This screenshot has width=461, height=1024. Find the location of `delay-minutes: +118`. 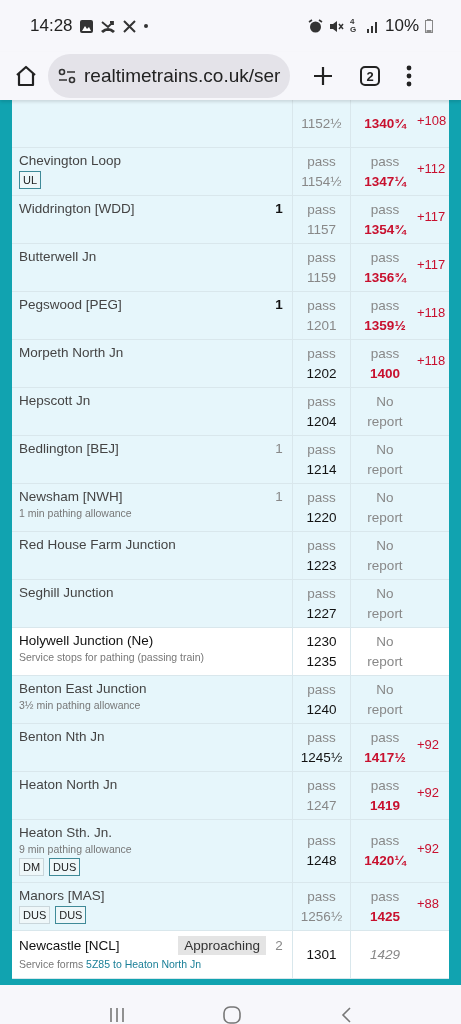

delay-minutes: +118 is located at coordinates (431, 360).